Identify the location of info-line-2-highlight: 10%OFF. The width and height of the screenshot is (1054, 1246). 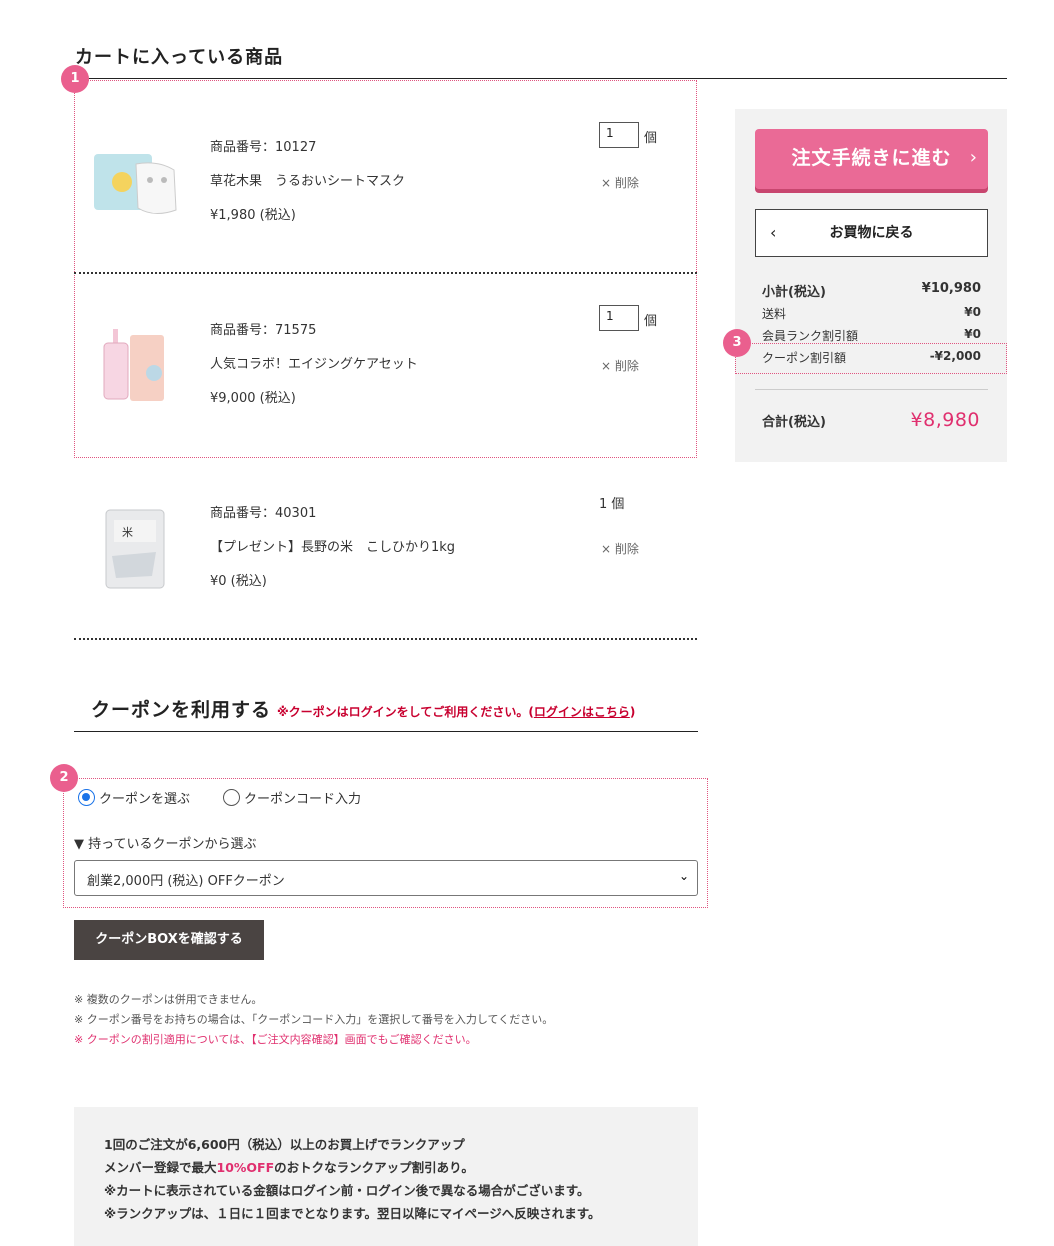
(245, 1167).